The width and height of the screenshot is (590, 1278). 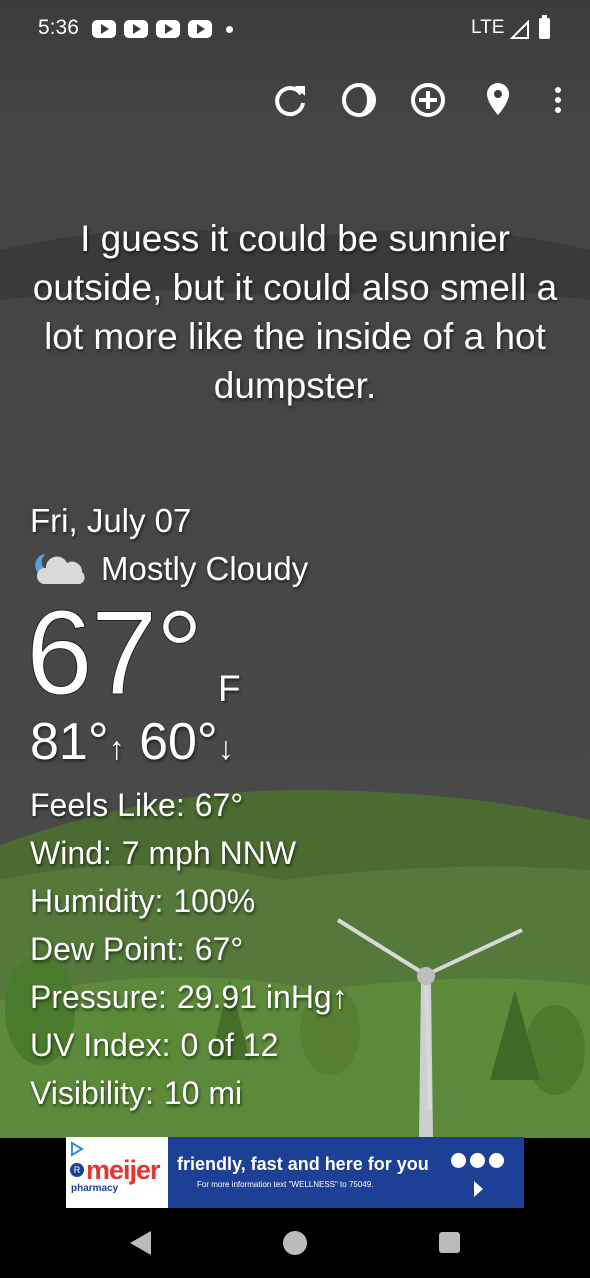 I want to click on detail-label: Dew Point:, so click(x=107, y=949).